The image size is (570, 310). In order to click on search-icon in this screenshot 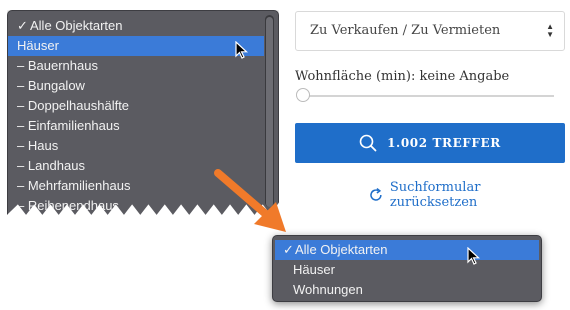, I will do `click(368, 143)`.